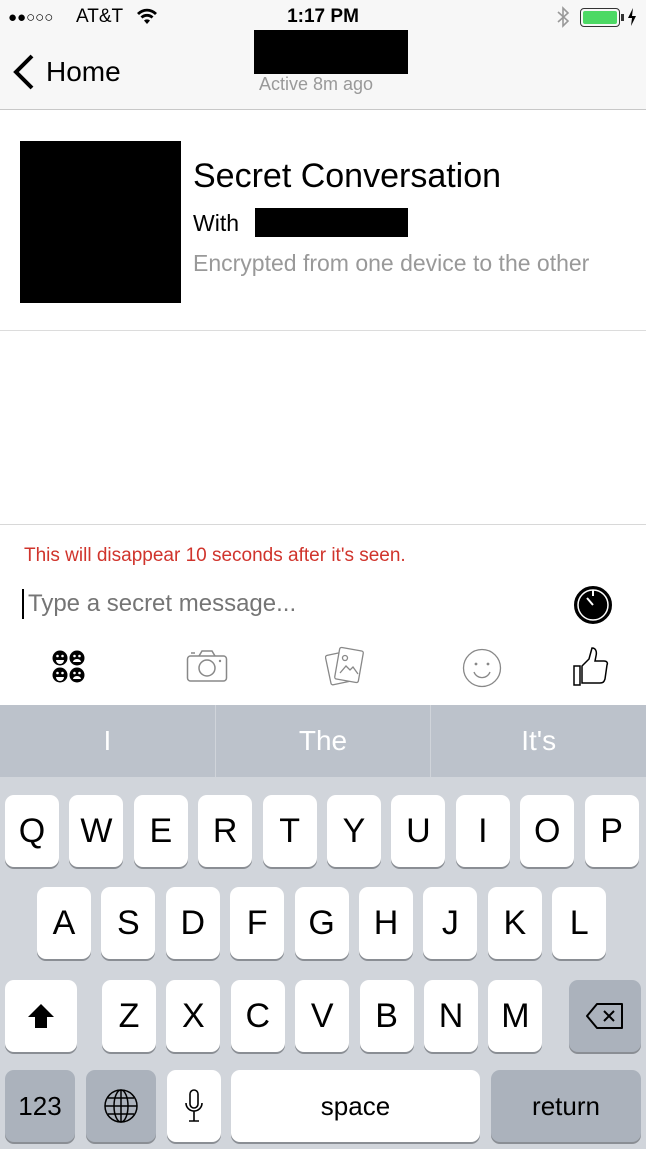  I want to click on battery-icon, so click(600, 17).